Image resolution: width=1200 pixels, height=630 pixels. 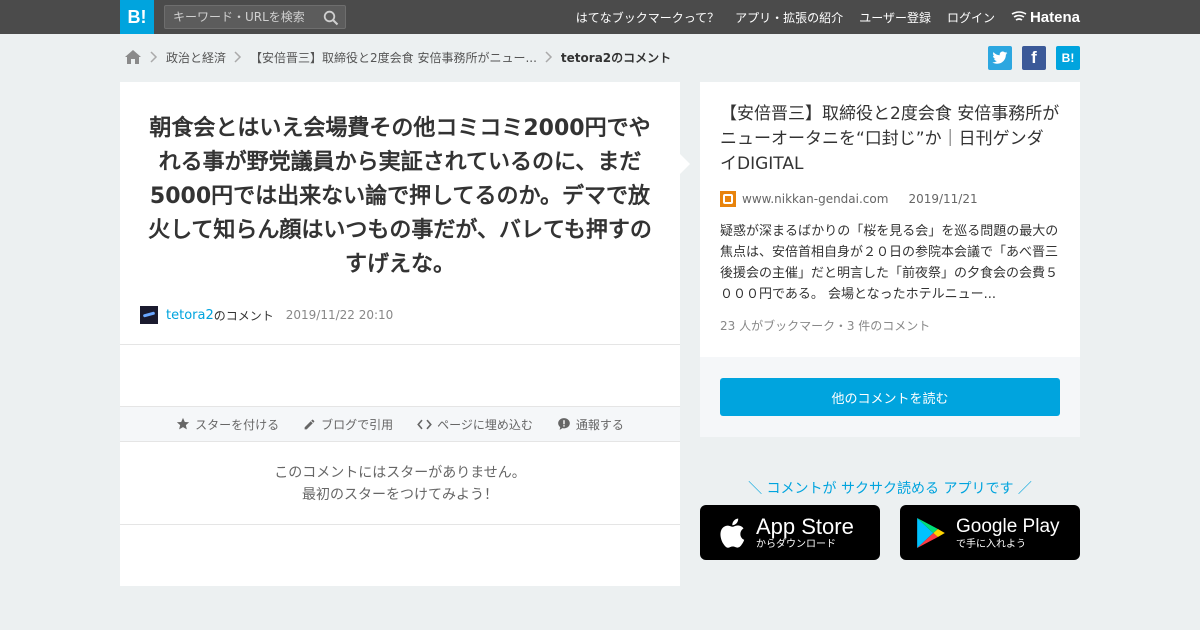 I want to click on share-buttons: f B!, so click(x=1029, y=58).